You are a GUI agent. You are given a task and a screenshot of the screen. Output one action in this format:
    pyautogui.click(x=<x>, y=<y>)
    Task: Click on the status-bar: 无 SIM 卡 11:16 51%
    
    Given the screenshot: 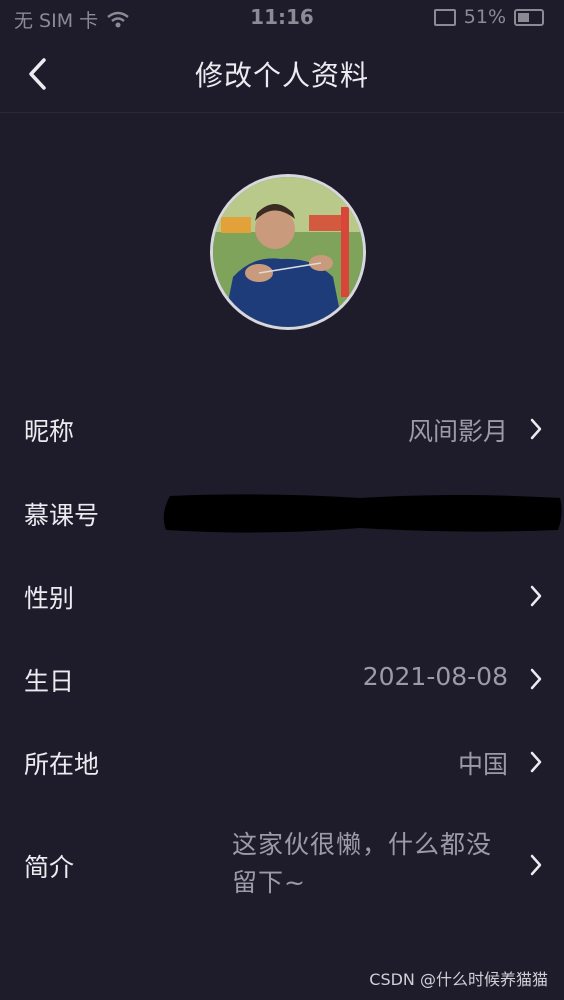 What is the action you would take?
    pyautogui.click(x=282, y=17)
    